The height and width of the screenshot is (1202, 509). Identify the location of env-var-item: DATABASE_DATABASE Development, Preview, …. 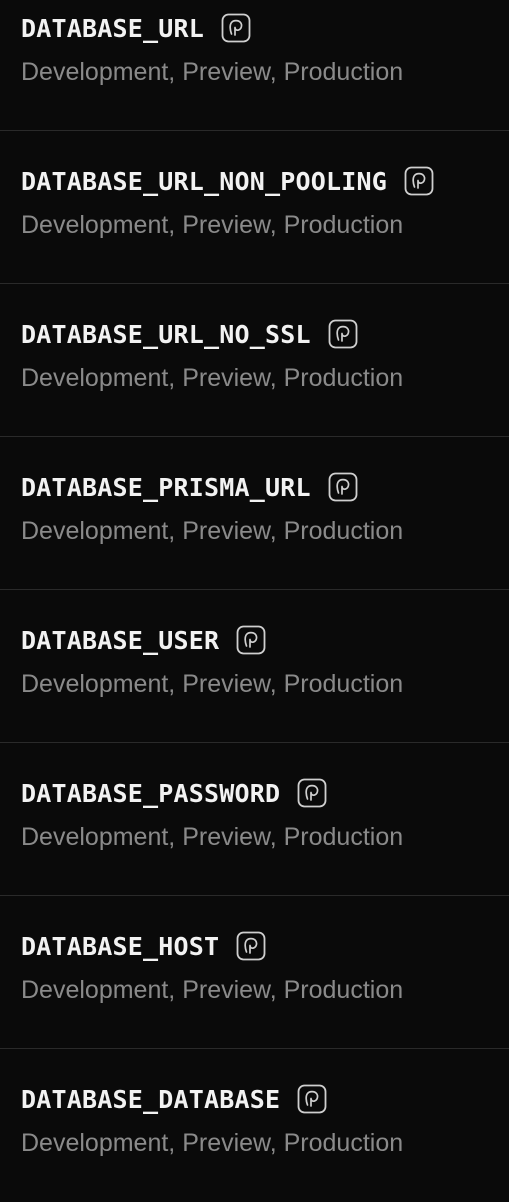
(254, 1125).